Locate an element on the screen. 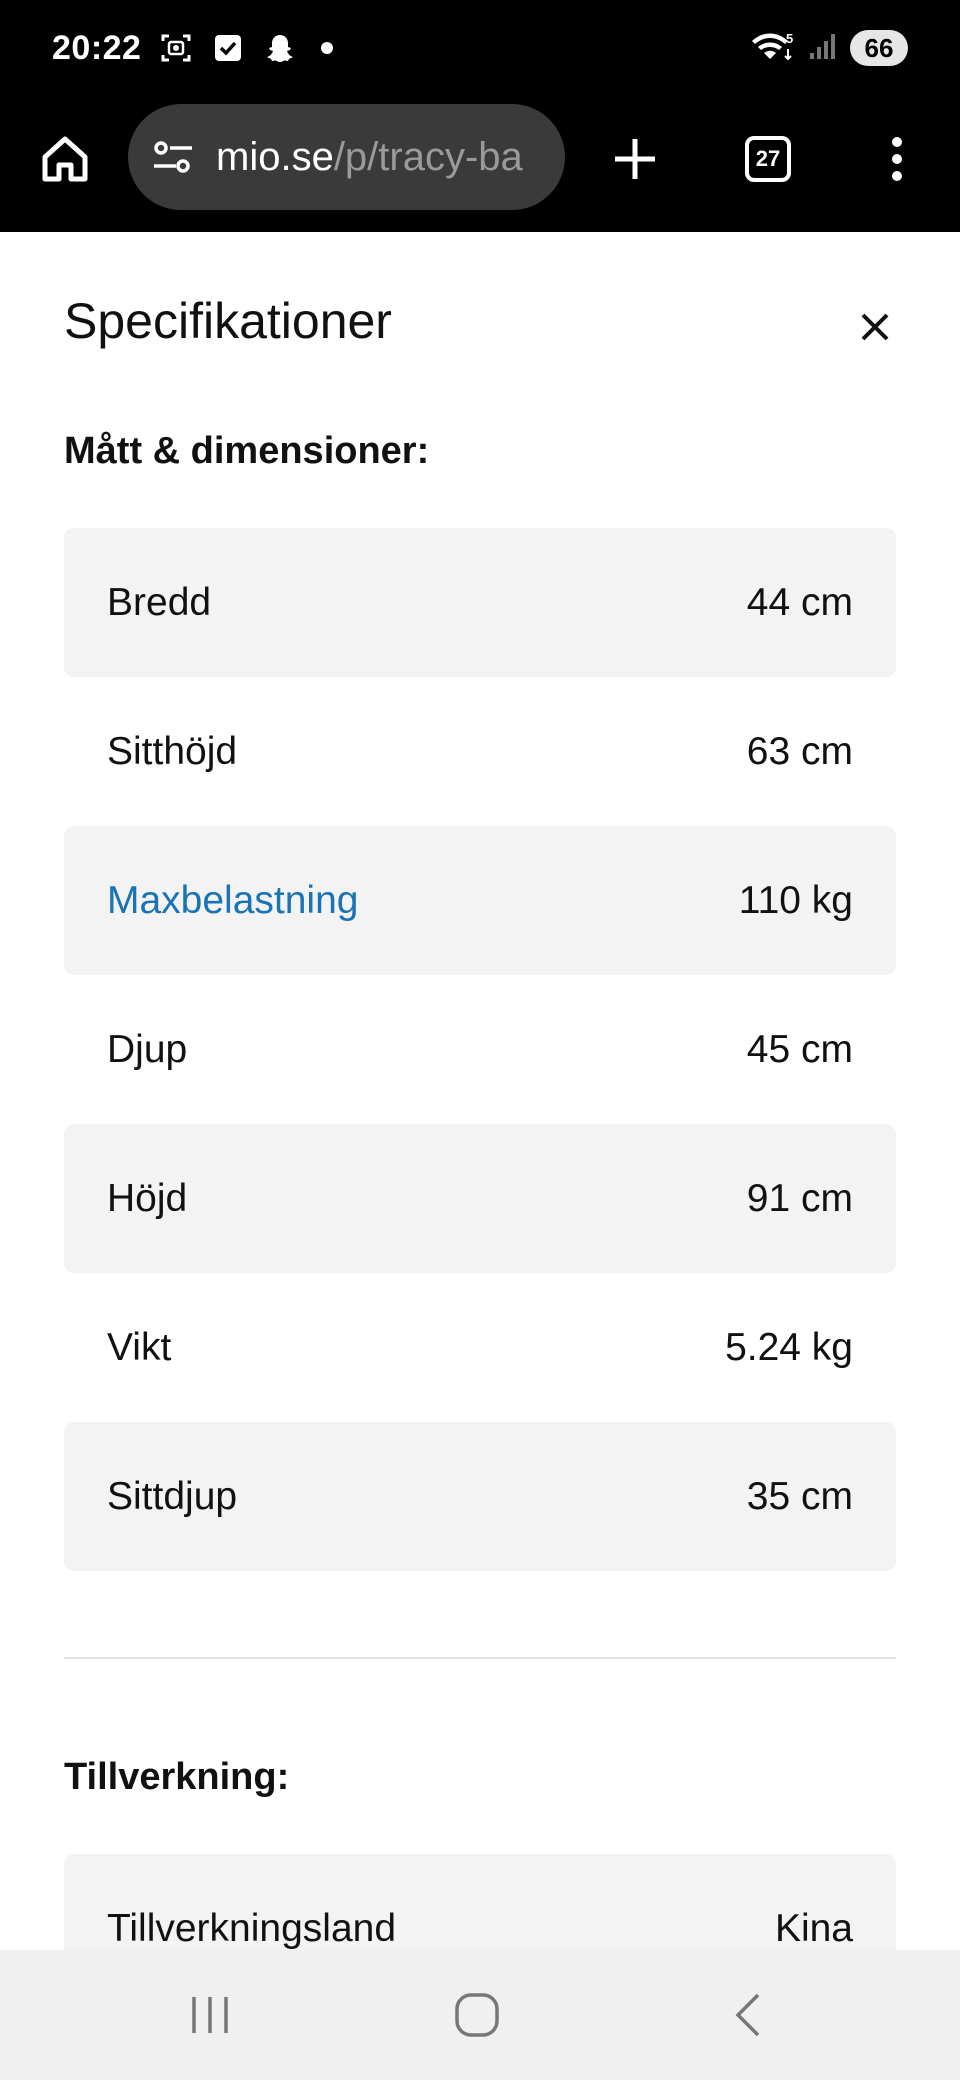 This screenshot has height=2080, width=960. browser-toolbar: mio.se/p/tracy-ba 27 is located at coordinates (480, 164).